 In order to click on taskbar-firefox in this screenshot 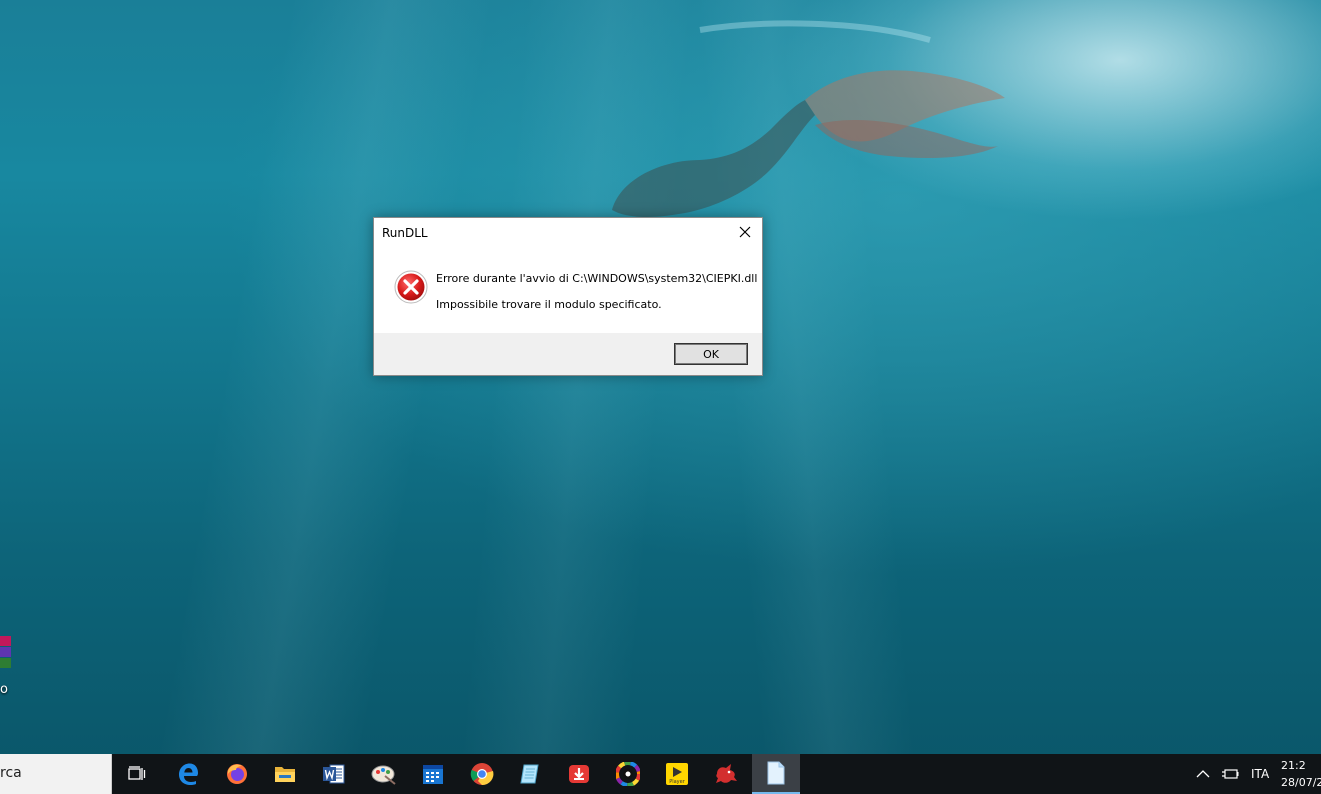, I will do `click(237, 774)`.